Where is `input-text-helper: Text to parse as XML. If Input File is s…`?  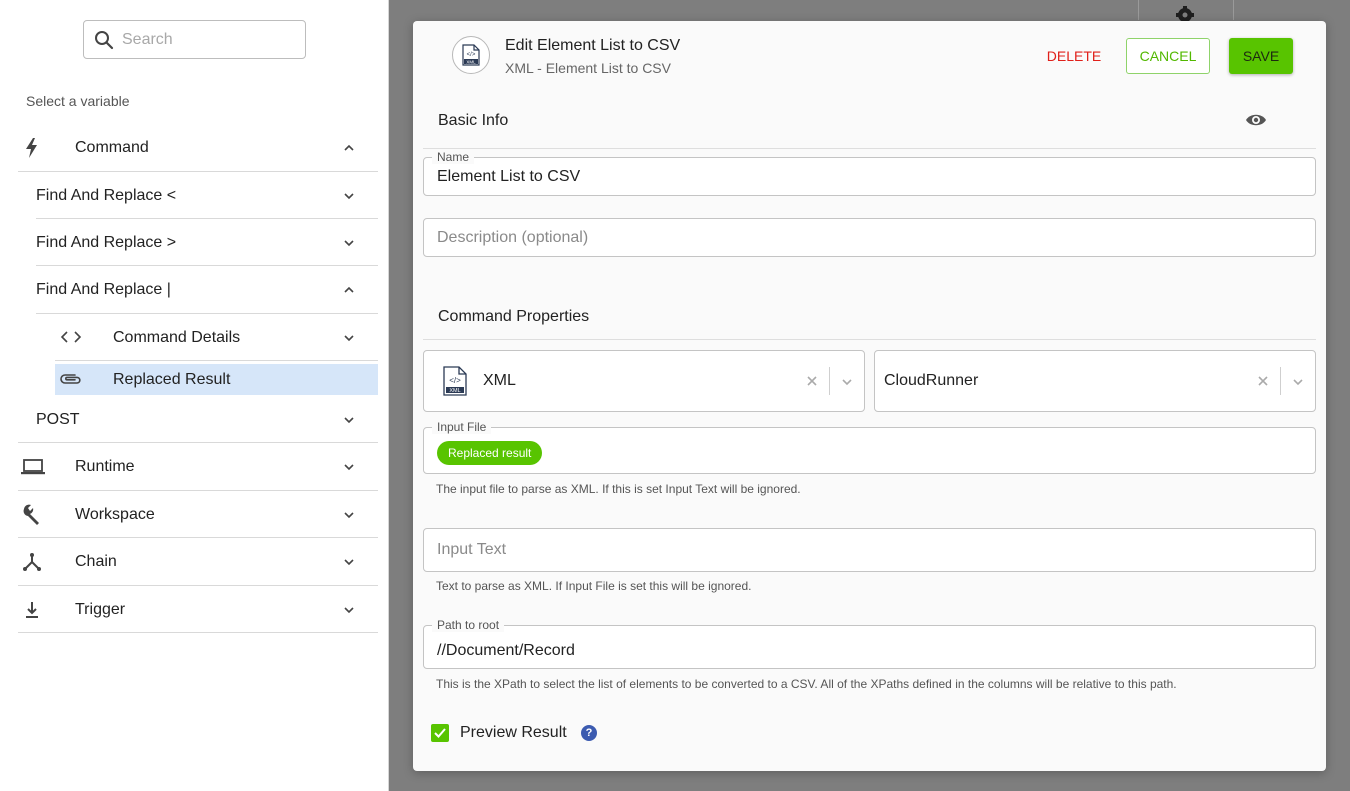 input-text-helper: Text to parse as XML. If Input File is s… is located at coordinates (594, 586).